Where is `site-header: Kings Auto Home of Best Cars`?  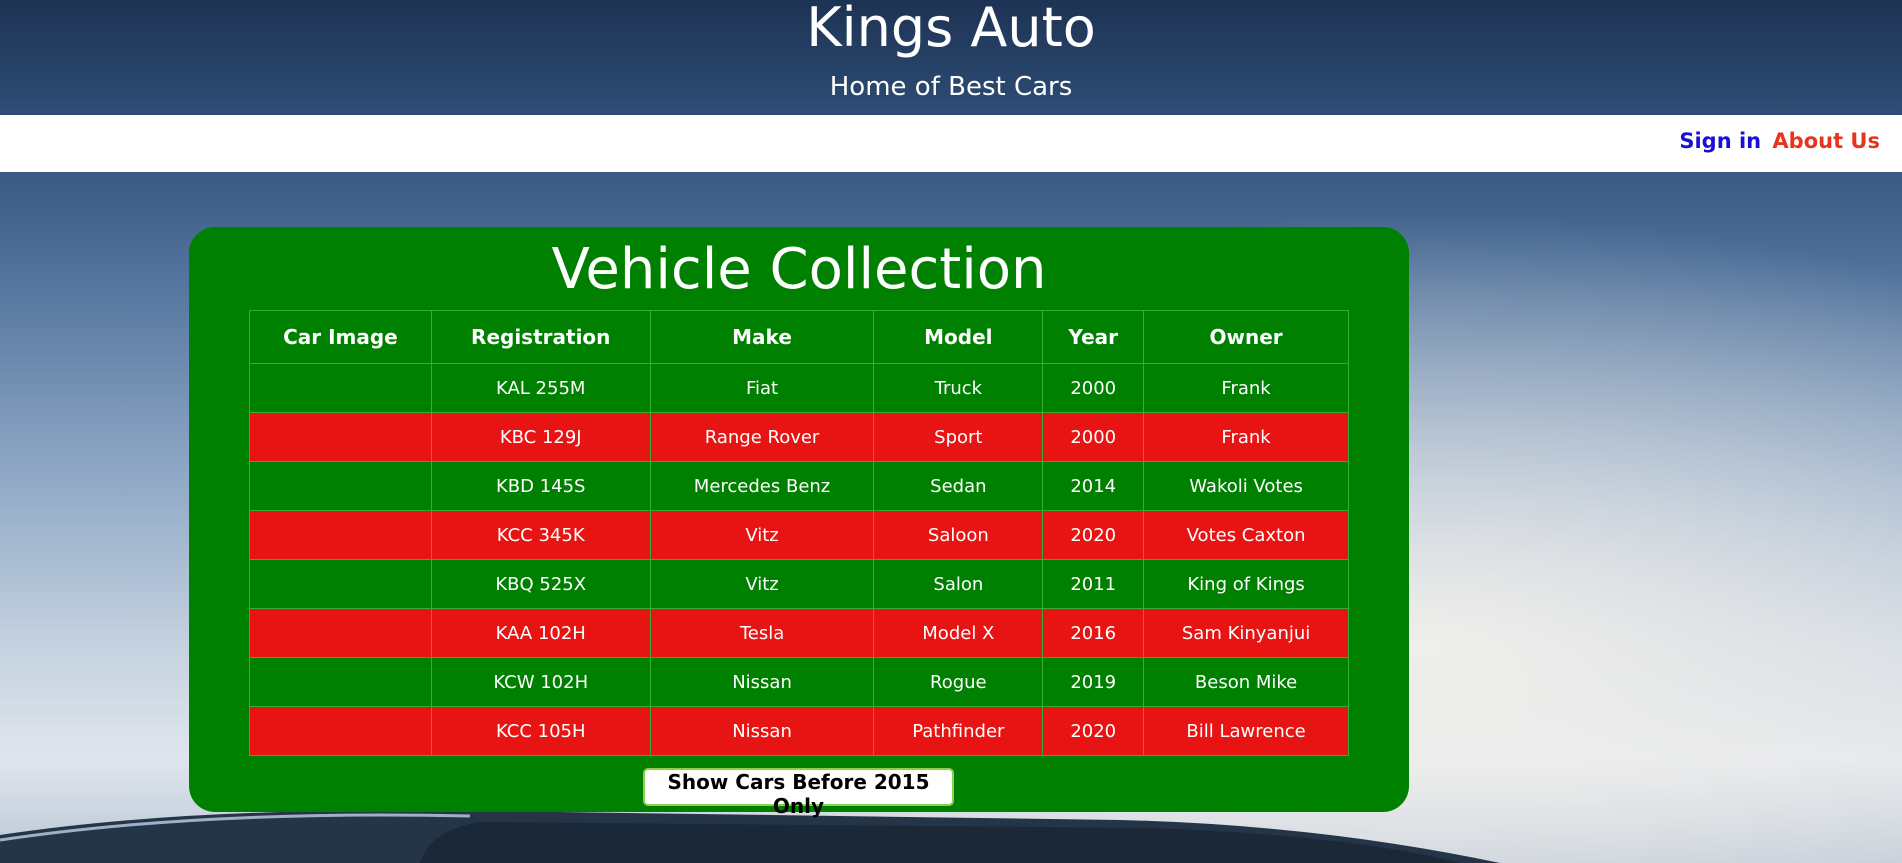
site-header: Kings Auto Home of Best Cars is located at coordinates (951, 57).